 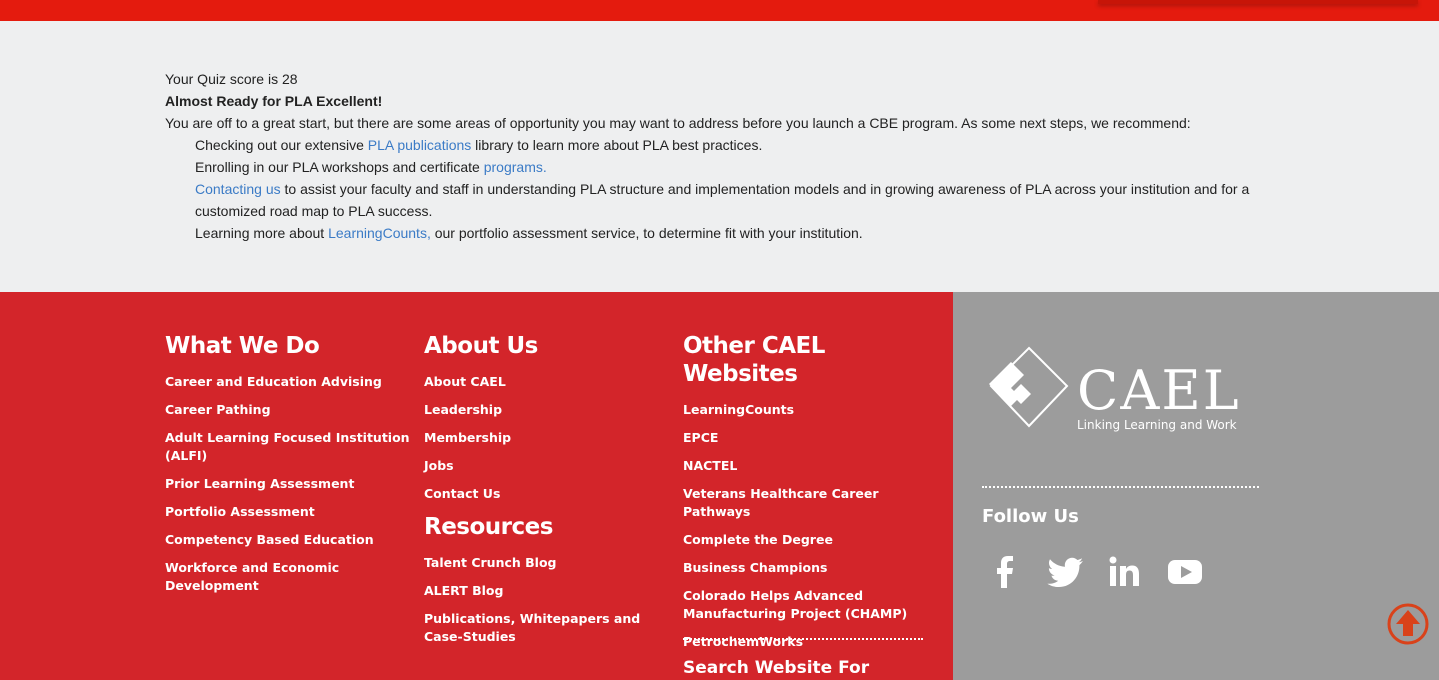 I want to click on footer-link: Competency Based Education, so click(x=290, y=540).